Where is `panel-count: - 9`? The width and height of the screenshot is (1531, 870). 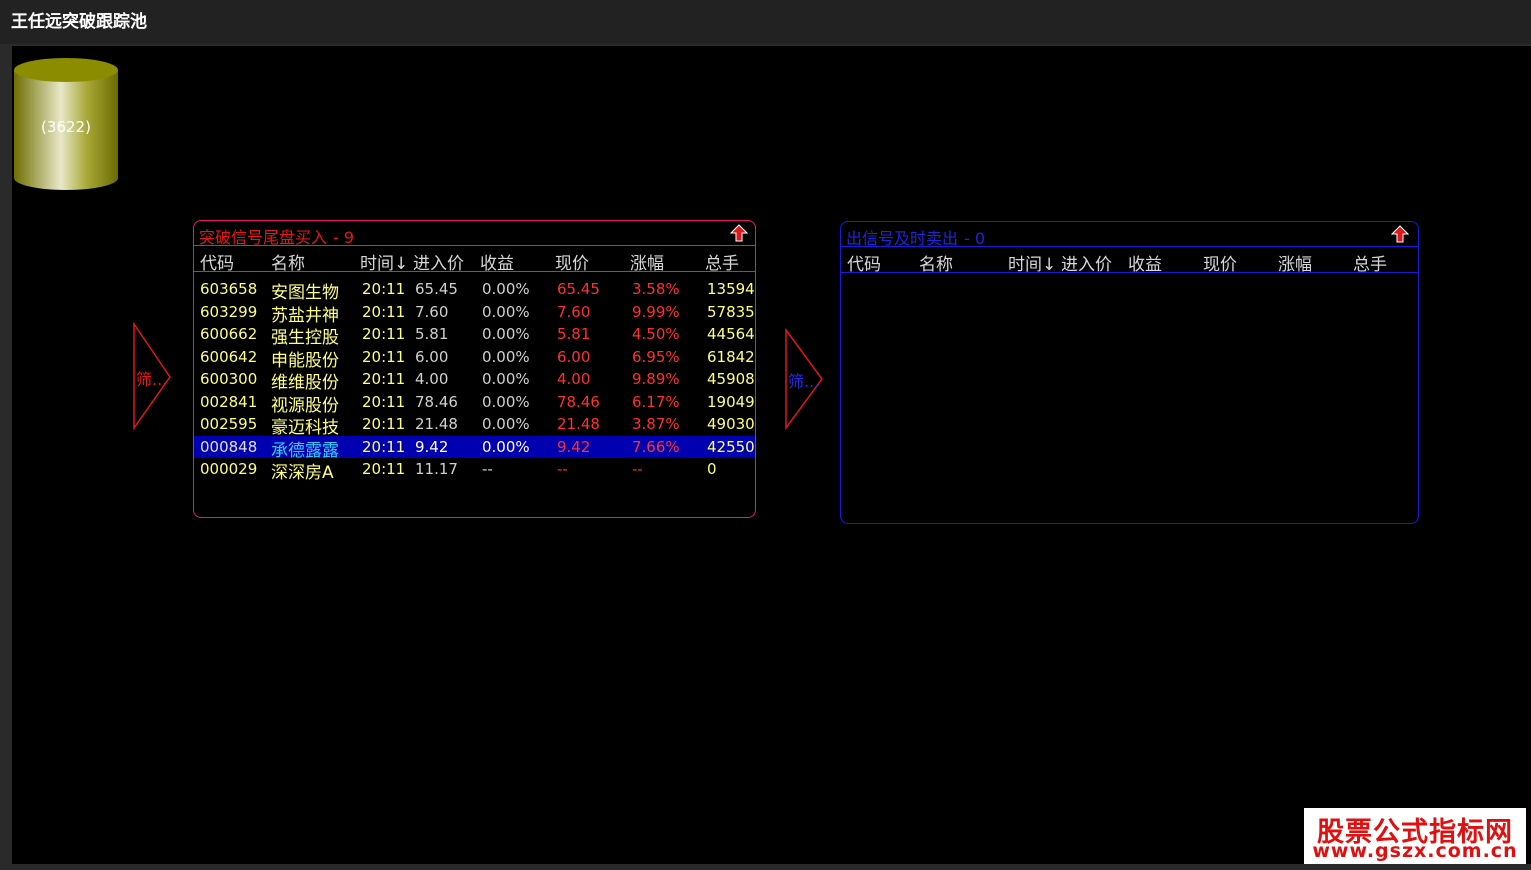
panel-count: - 9 is located at coordinates (344, 237).